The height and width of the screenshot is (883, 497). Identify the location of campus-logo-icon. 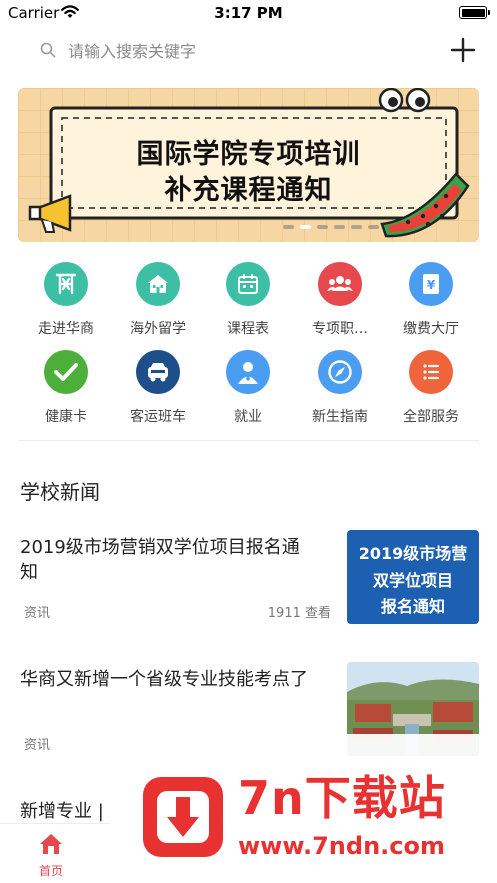
(66, 284).